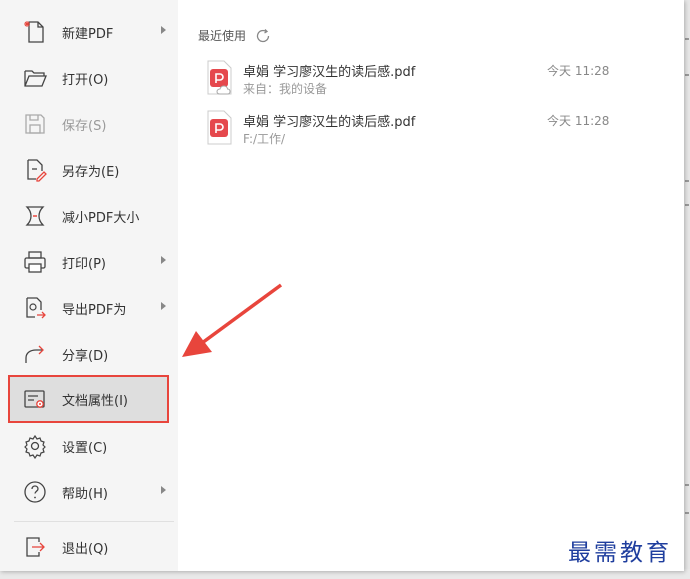 This screenshot has height=579, width=690. I want to click on menu-item-label: 帮助(H), so click(85, 494).